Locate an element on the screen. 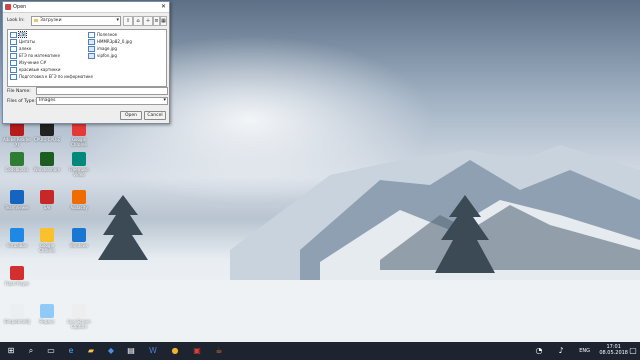 The image size is (640, 360). home-button: ⌂ is located at coordinates (138, 21).